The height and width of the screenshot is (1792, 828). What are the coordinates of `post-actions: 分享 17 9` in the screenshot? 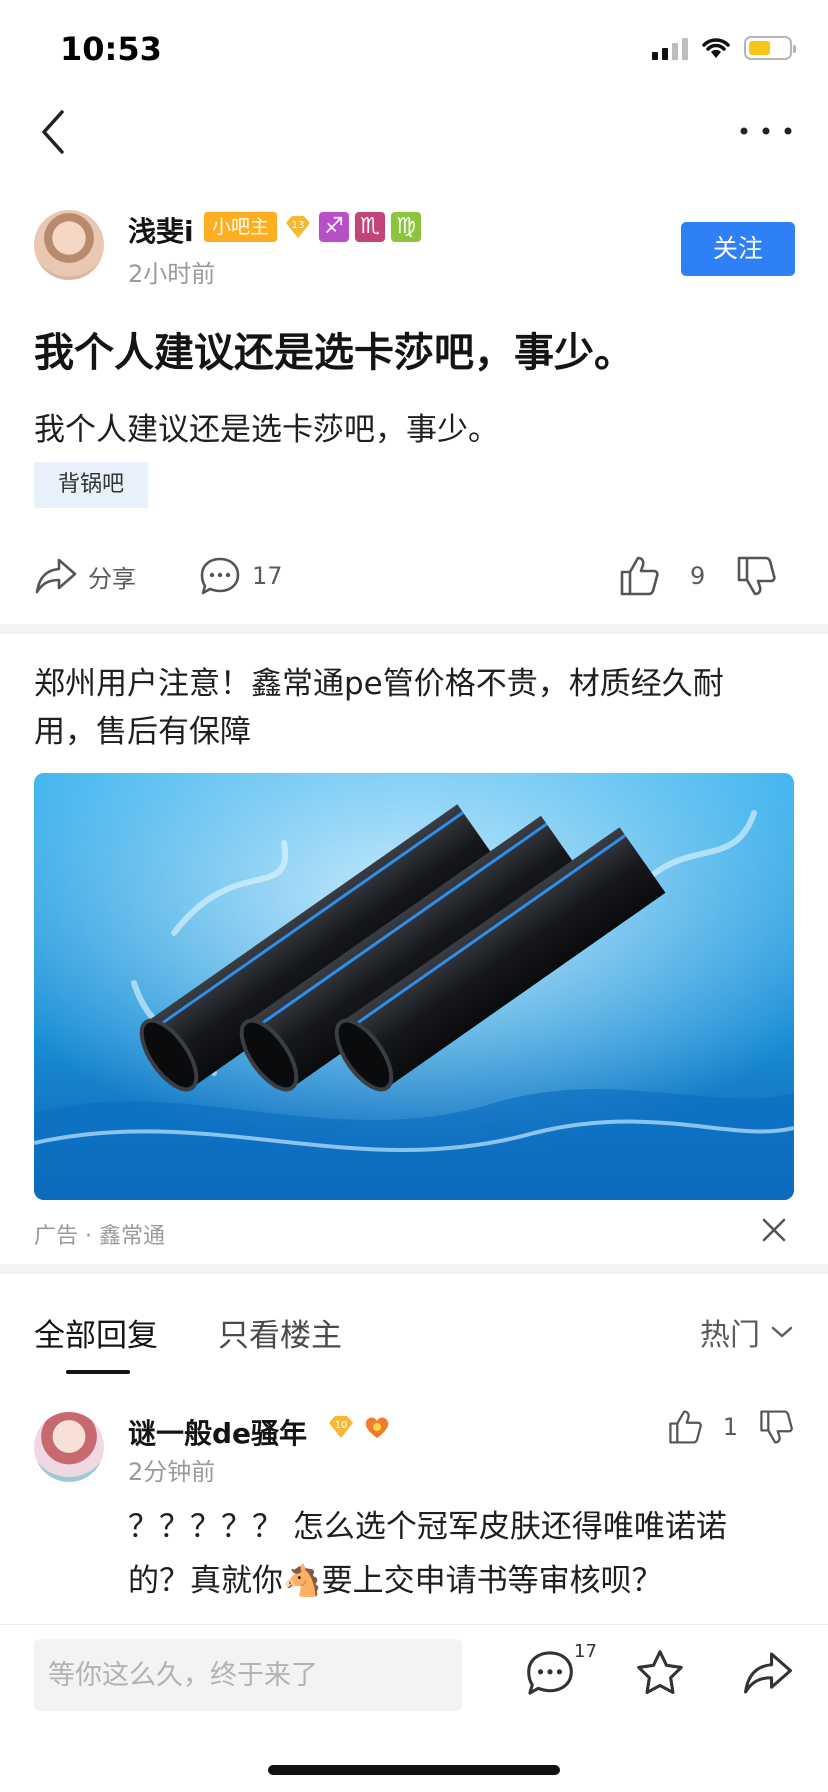 It's located at (414, 576).